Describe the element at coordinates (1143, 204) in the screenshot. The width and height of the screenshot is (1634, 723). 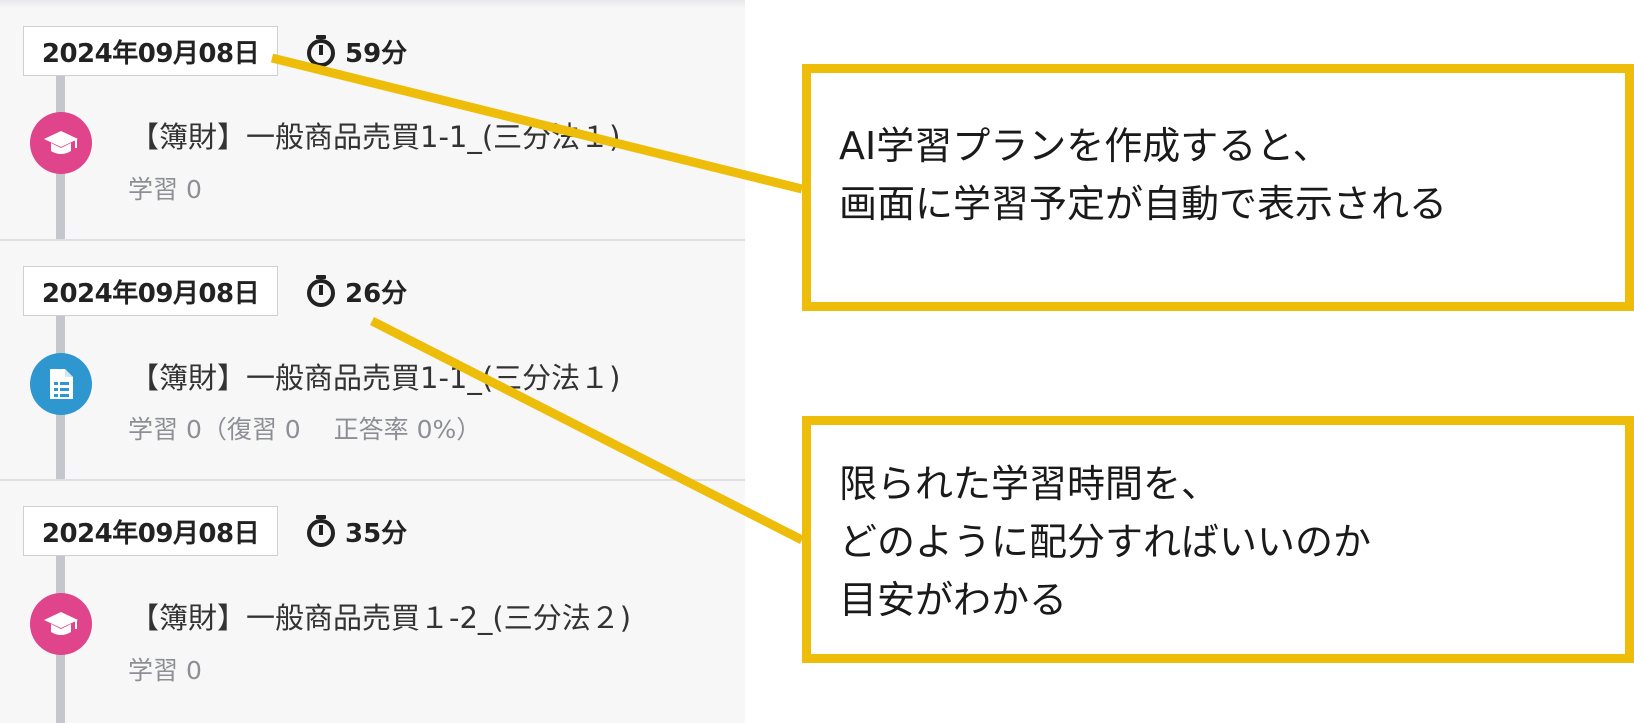
I see `callout-line: 画面に学習予定が自動で表示される` at that location.